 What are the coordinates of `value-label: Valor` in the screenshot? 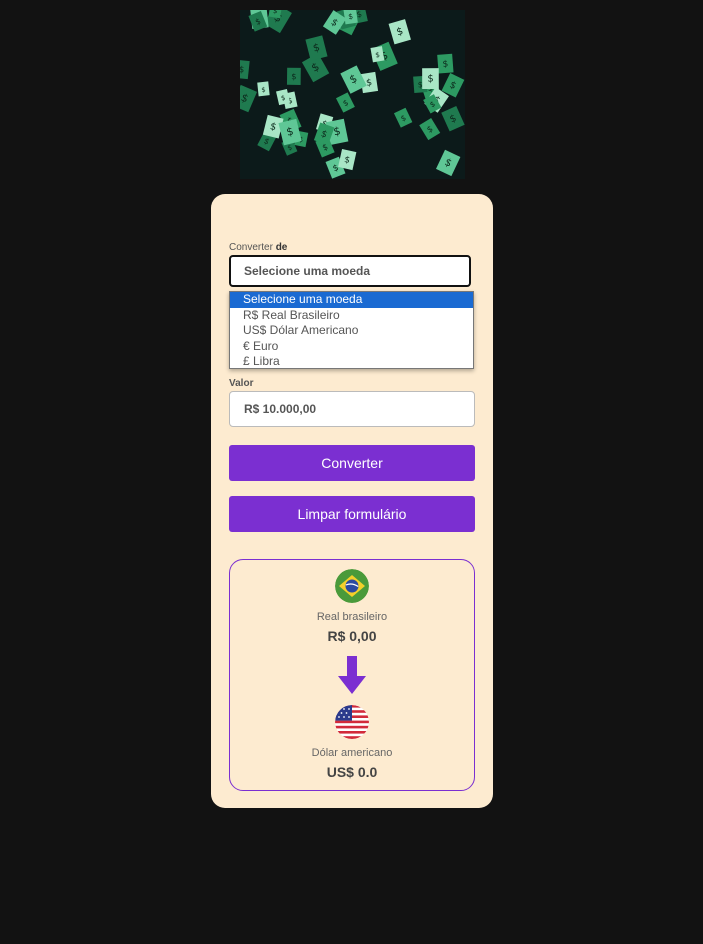 It's located at (241, 383).